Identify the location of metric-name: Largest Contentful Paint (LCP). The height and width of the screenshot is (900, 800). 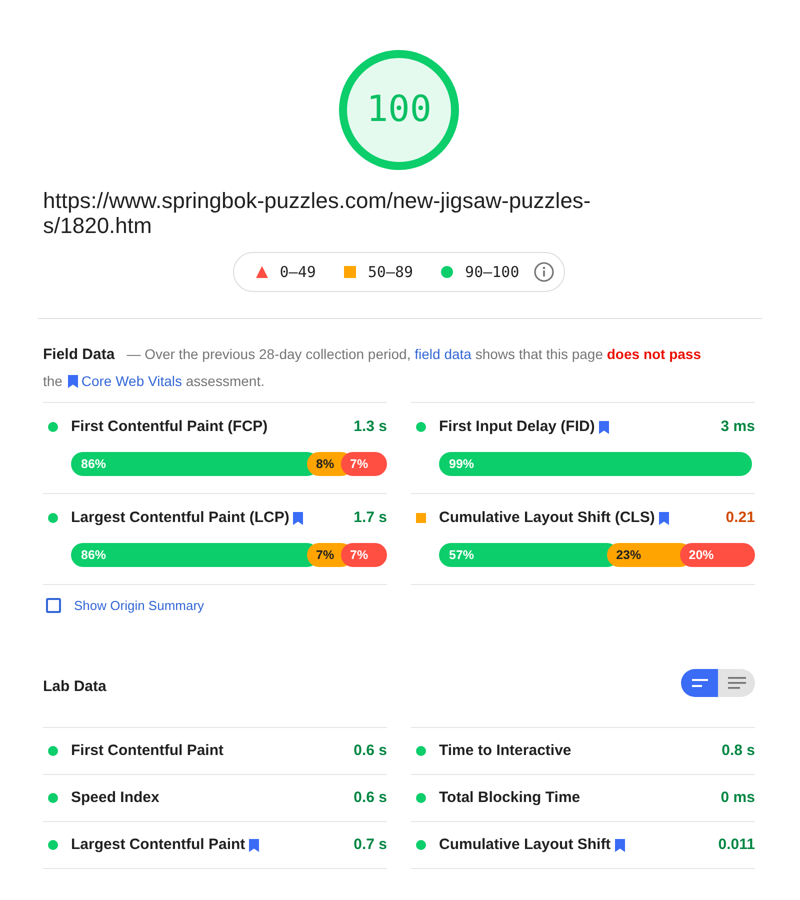
(180, 518).